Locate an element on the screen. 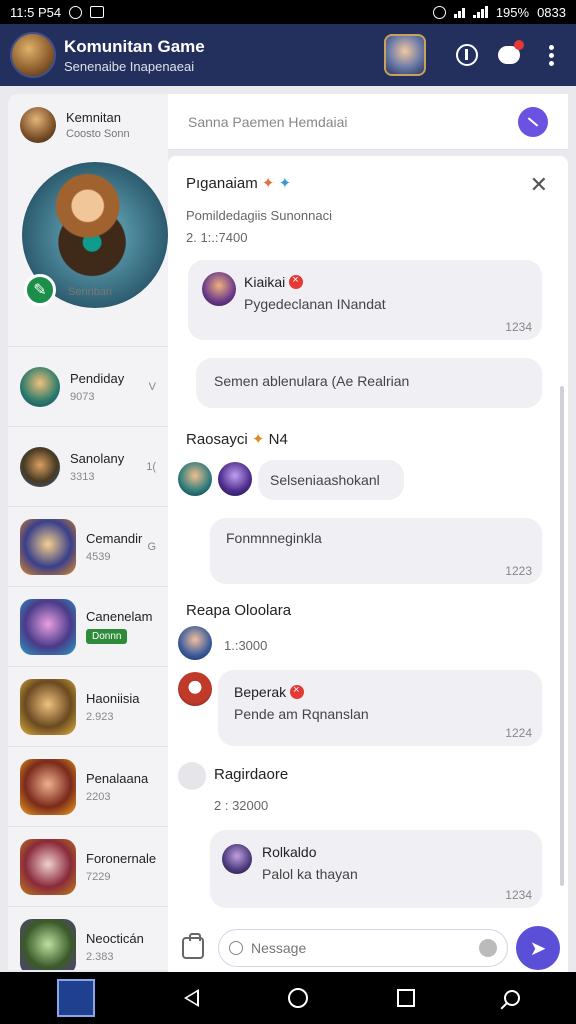 This screenshot has height=1024, width=576. page-title: Komunitan Game is located at coordinates (134, 46).